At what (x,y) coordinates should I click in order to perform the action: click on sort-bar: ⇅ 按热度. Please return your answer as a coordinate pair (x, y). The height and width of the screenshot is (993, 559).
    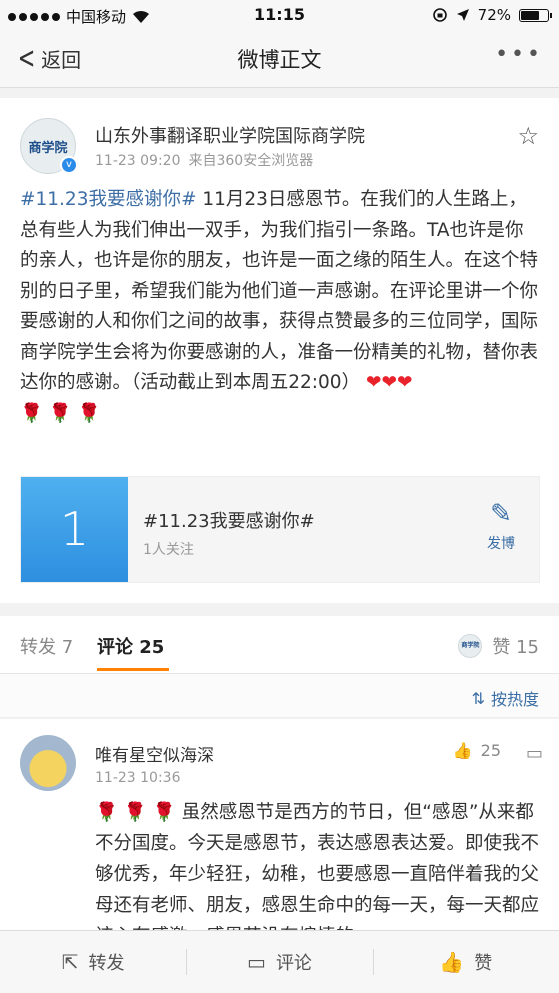
    Looking at the image, I should click on (279, 696).